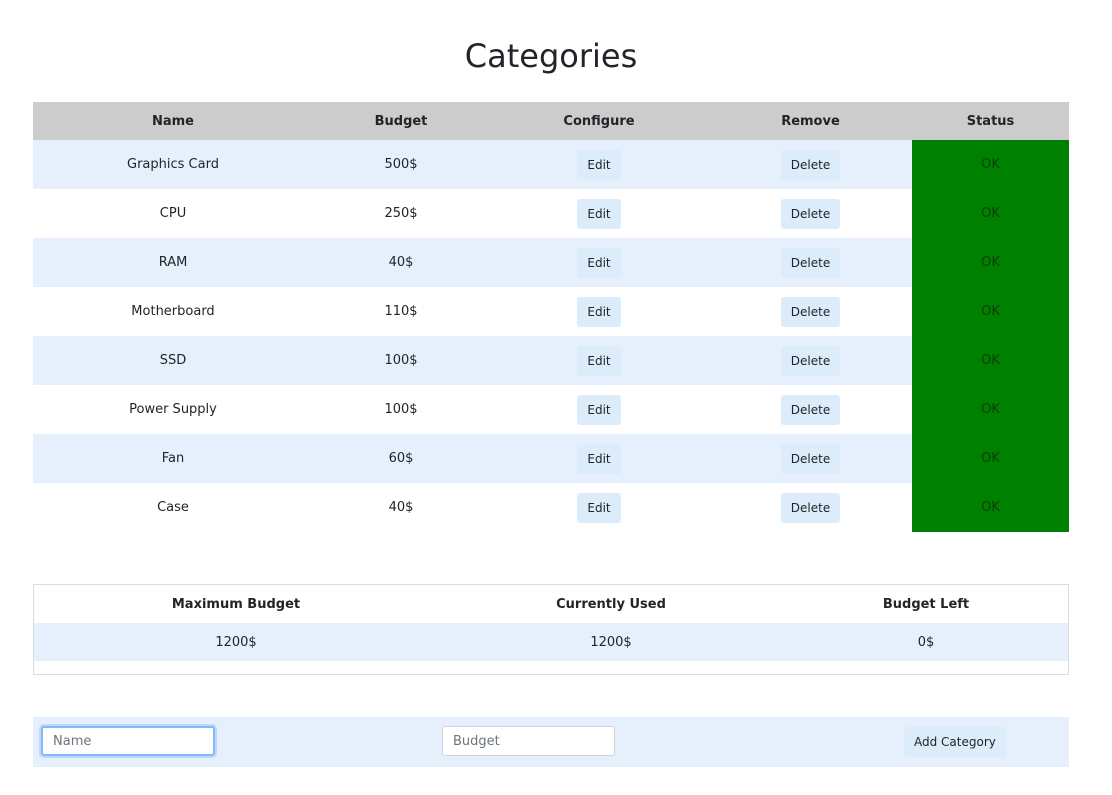 Image resolution: width=1112 pixels, height=795 pixels. I want to click on column-header-status: Status, so click(990, 121).